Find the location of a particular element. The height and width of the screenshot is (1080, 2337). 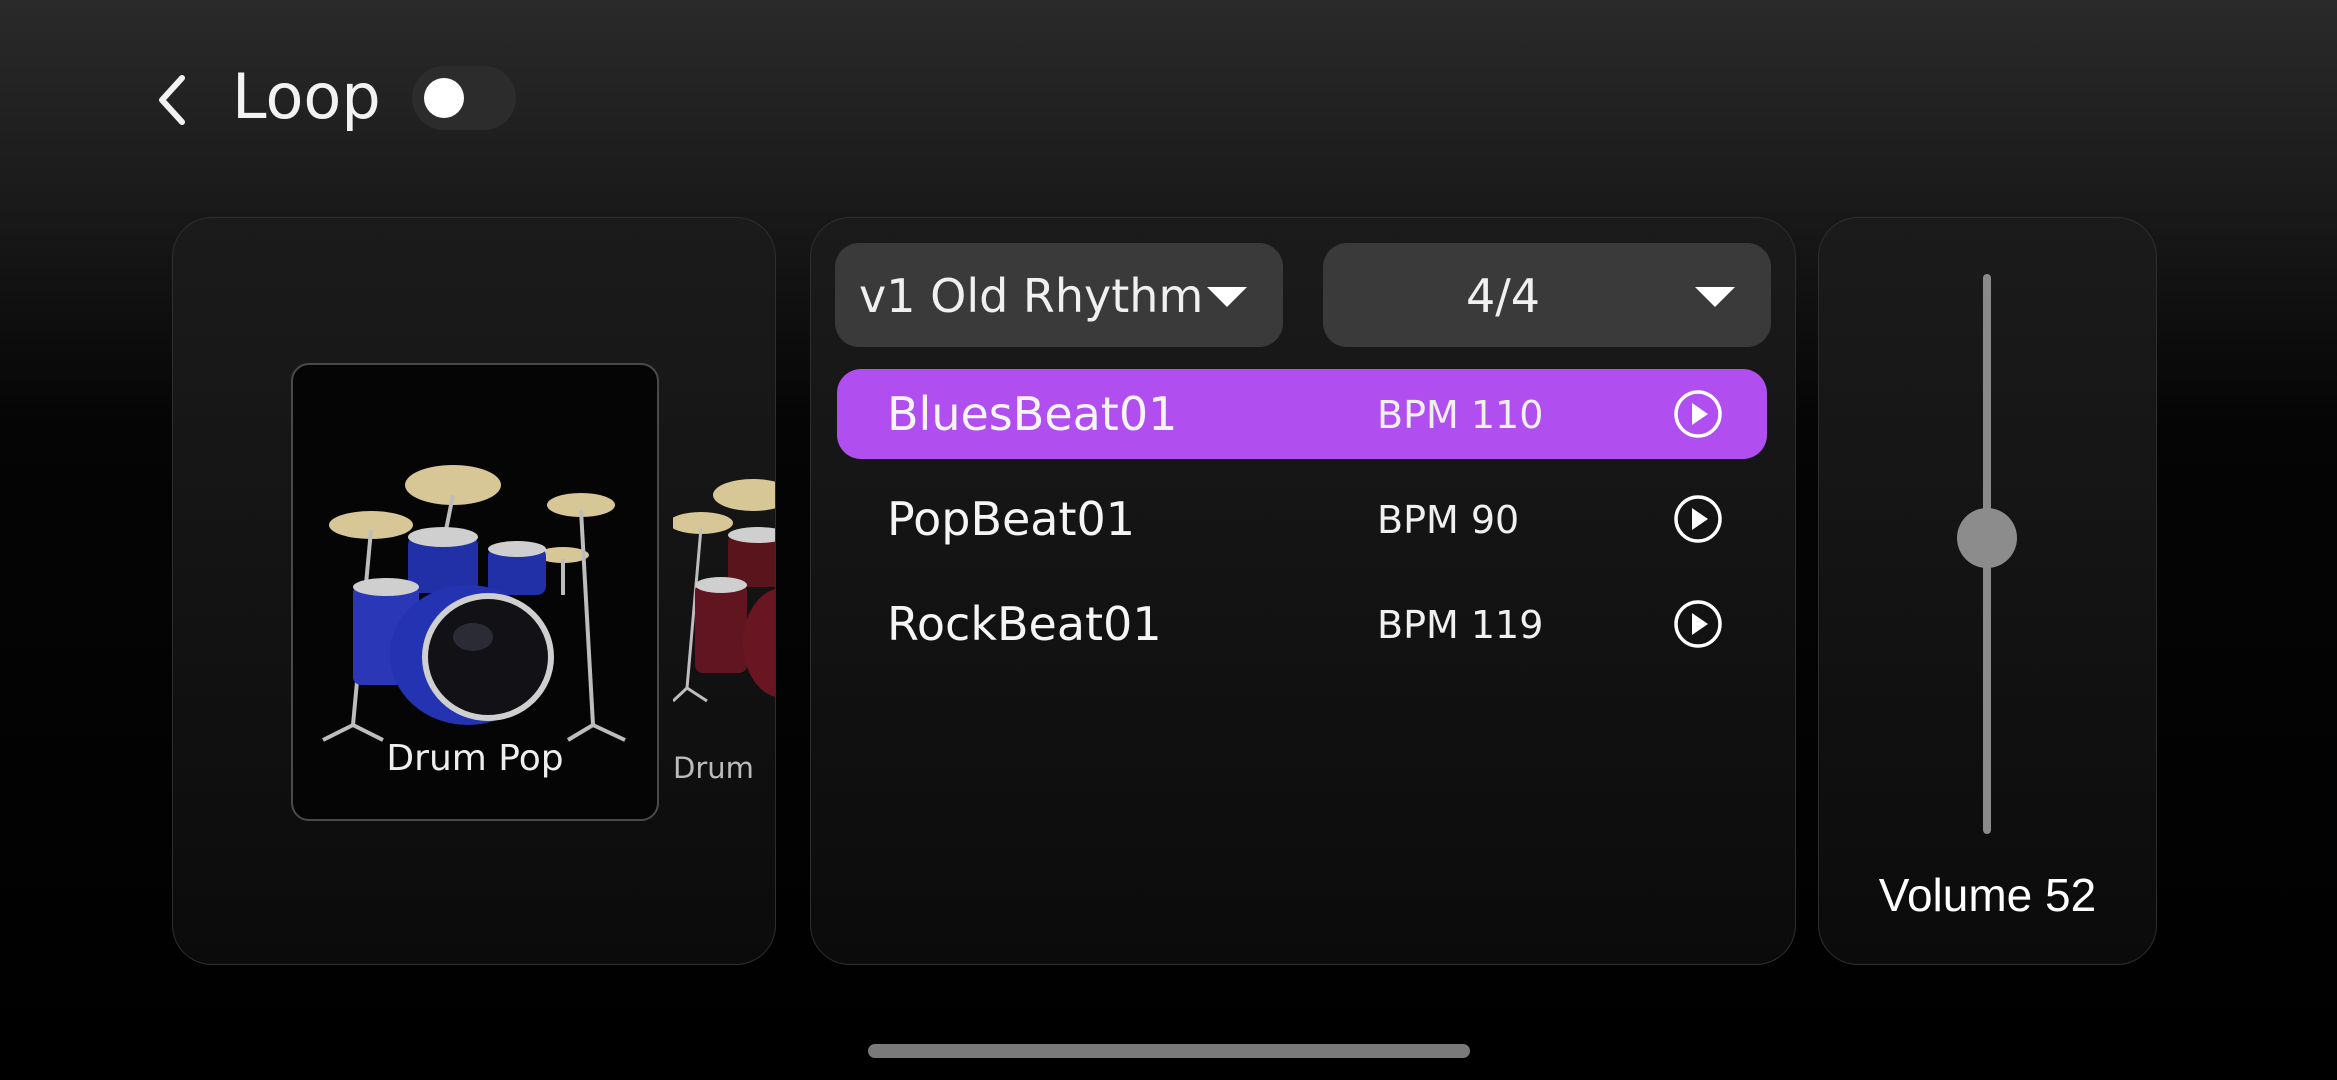

time-signature-label: 4/4 is located at coordinates (1503, 296).